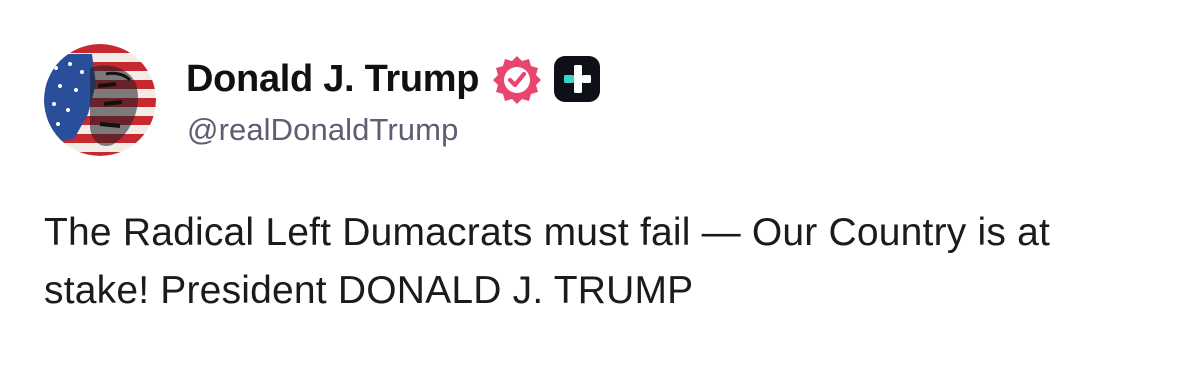  What do you see at coordinates (517, 80) in the screenshot?
I see `verified-badge-icon` at bounding box center [517, 80].